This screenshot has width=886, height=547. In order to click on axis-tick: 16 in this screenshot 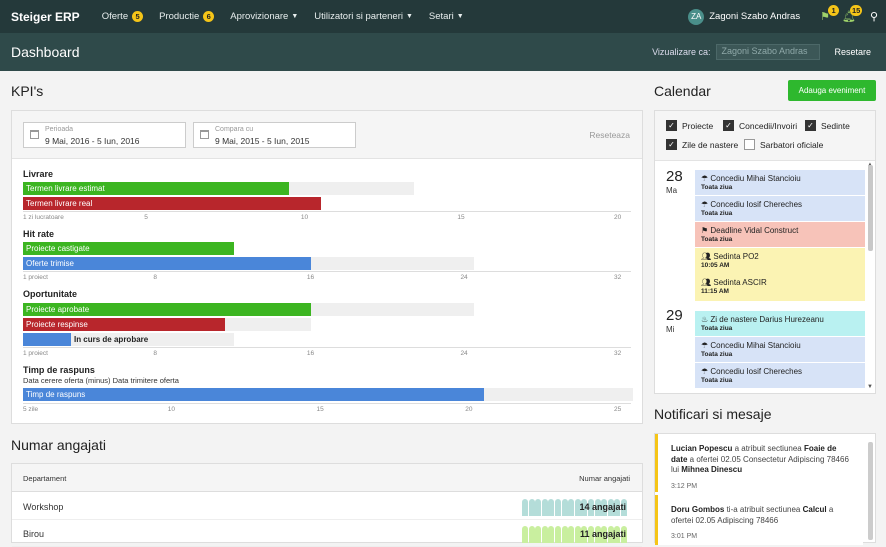, I will do `click(310, 277)`.